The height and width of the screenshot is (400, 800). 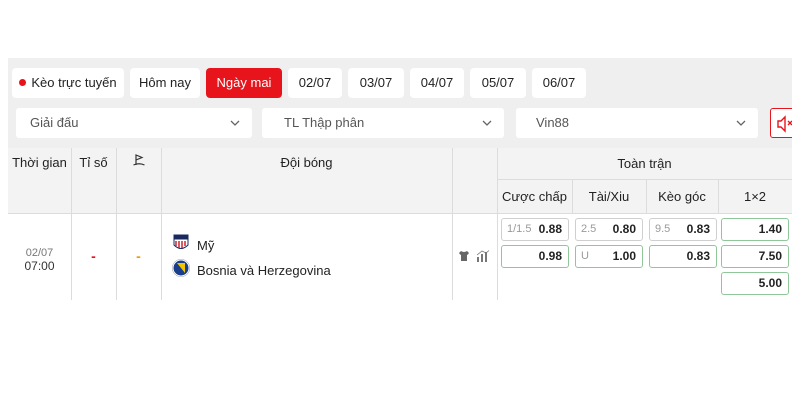 What do you see at coordinates (39, 162) in the screenshot?
I see `header-time: Thời gian` at bounding box center [39, 162].